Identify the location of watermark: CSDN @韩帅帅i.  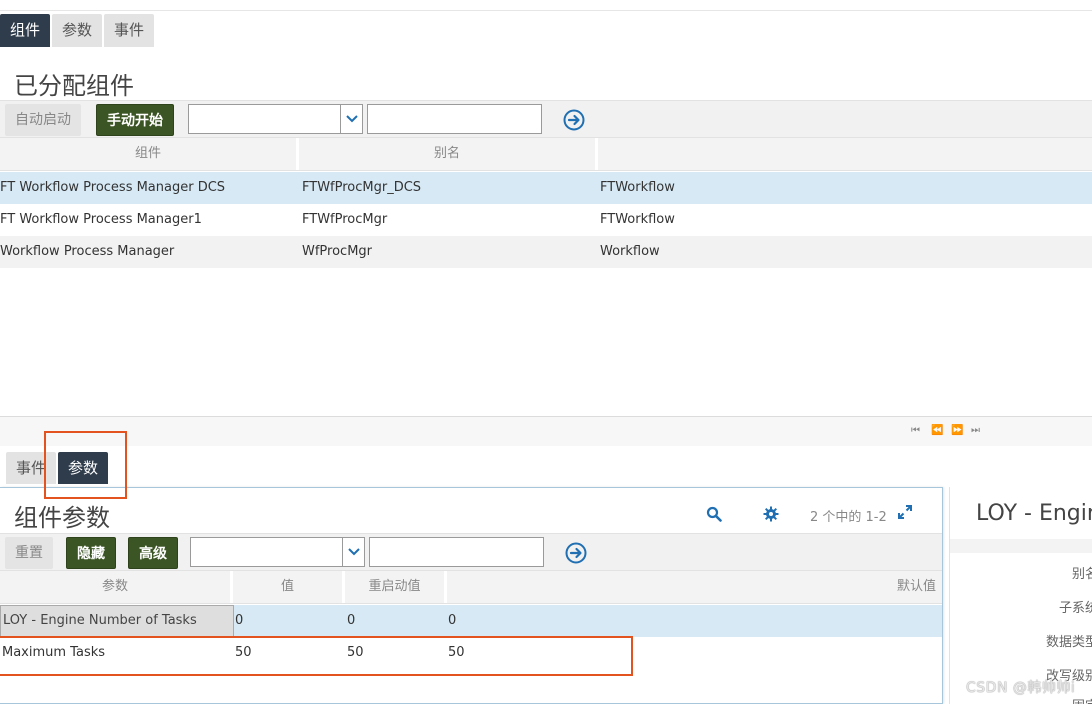
(1021, 688).